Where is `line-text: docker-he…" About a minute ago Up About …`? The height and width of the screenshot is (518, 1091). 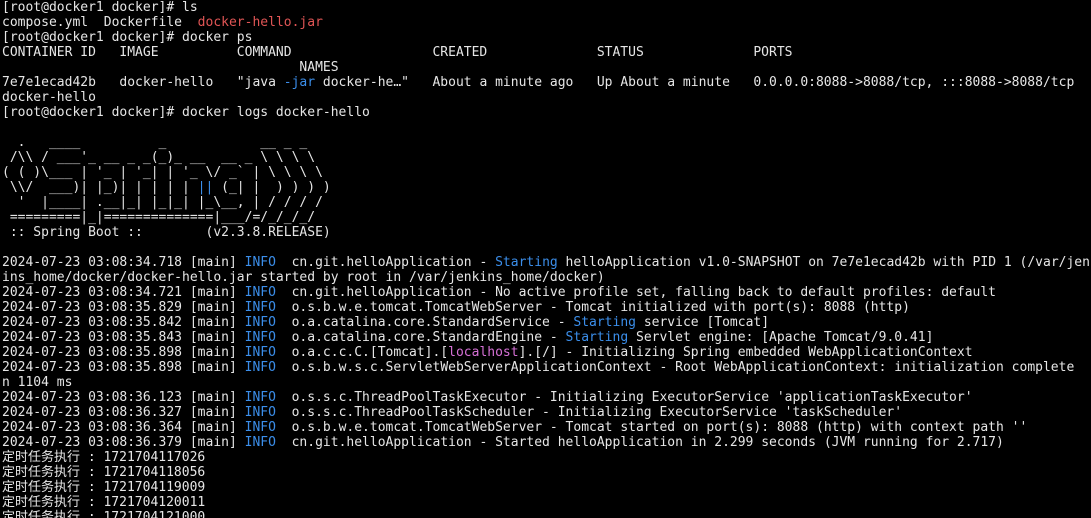
line-text: docker-he…" About a minute ago Up About … is located at coordinates (695, 82).